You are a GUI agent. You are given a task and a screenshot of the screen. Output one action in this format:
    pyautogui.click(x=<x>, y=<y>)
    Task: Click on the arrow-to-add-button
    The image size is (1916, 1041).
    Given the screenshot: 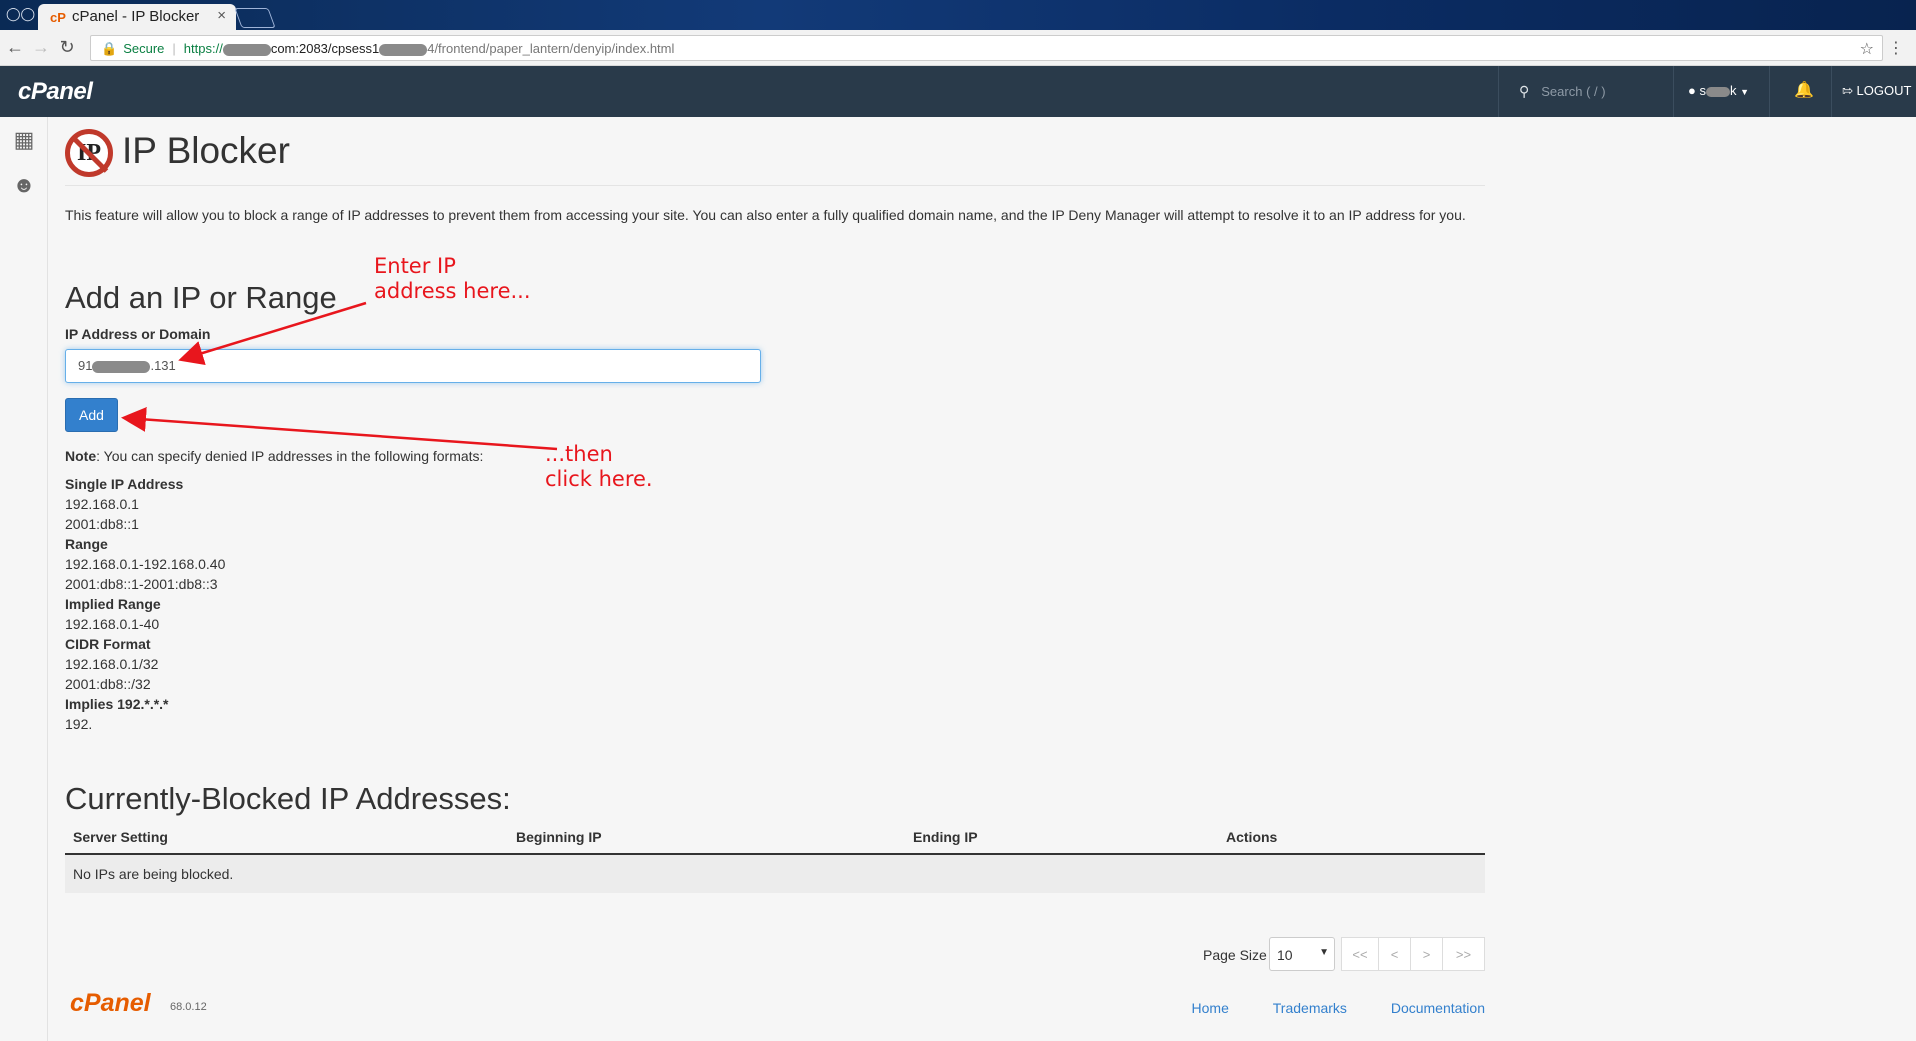 What is the action you would take?
    pyautogui.click(x=339, y=428)
    